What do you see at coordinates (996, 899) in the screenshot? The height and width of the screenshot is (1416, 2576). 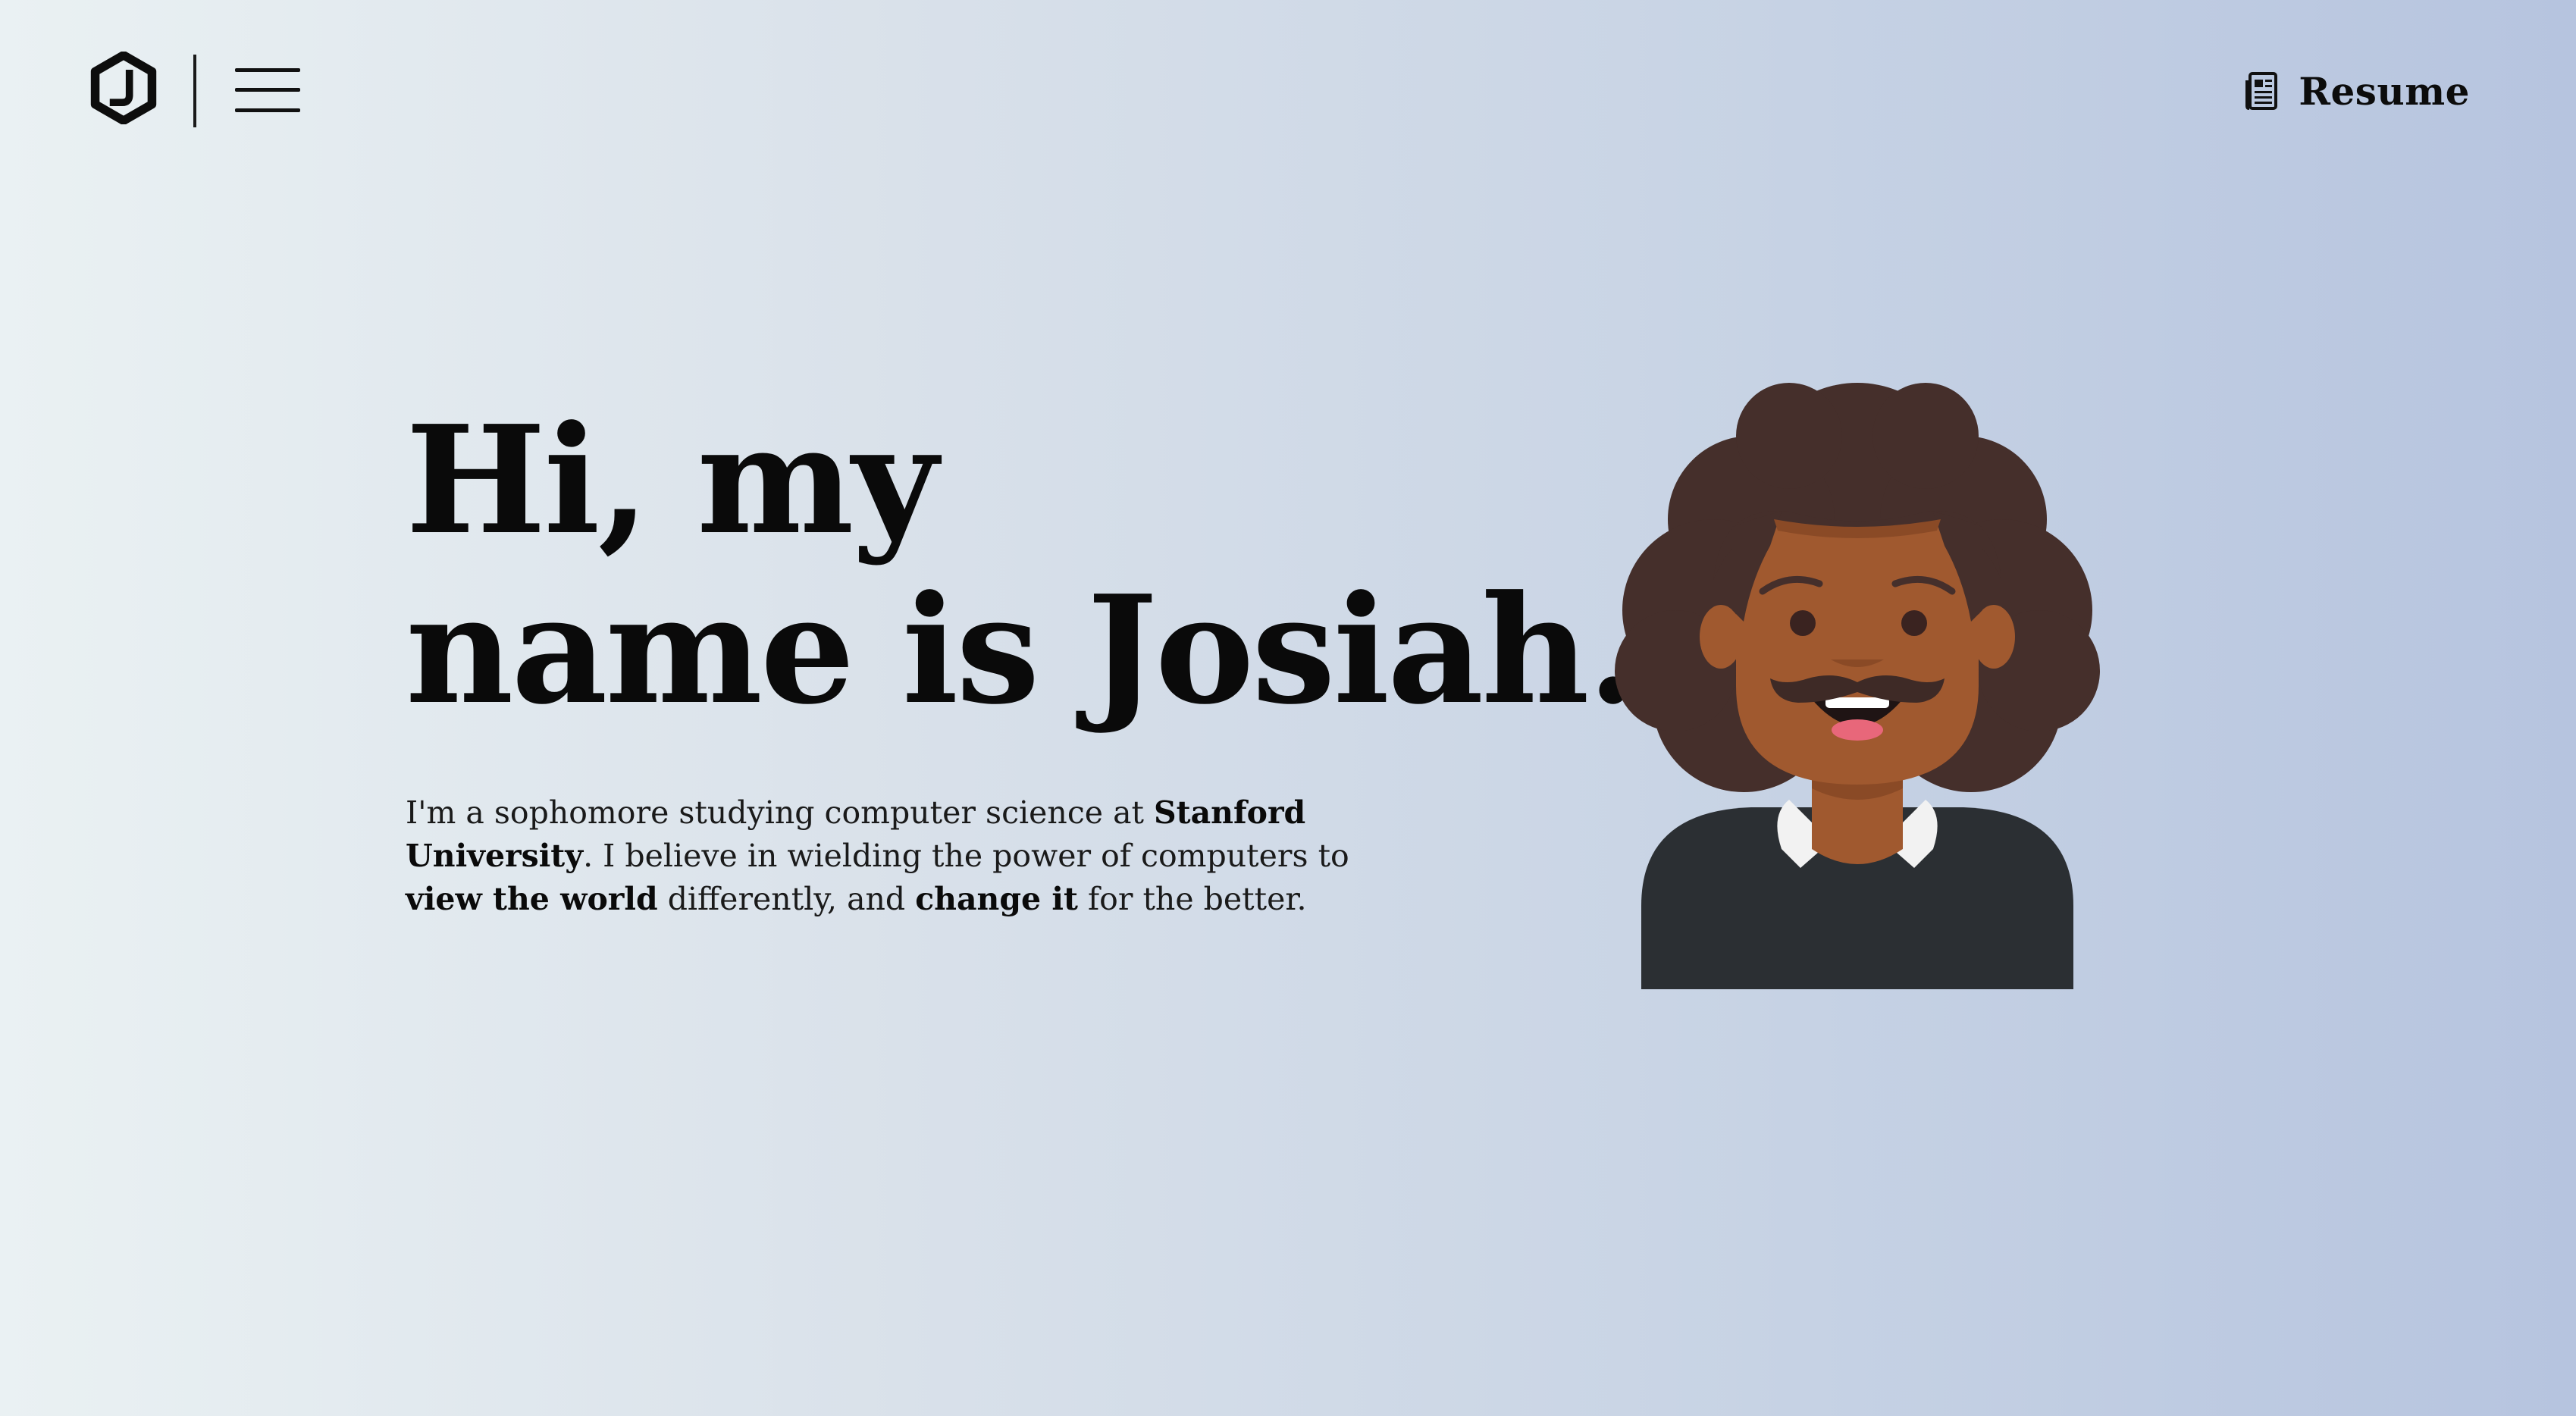 I see `intro-bold-change-it: change it` at bounding box center [996, 899].